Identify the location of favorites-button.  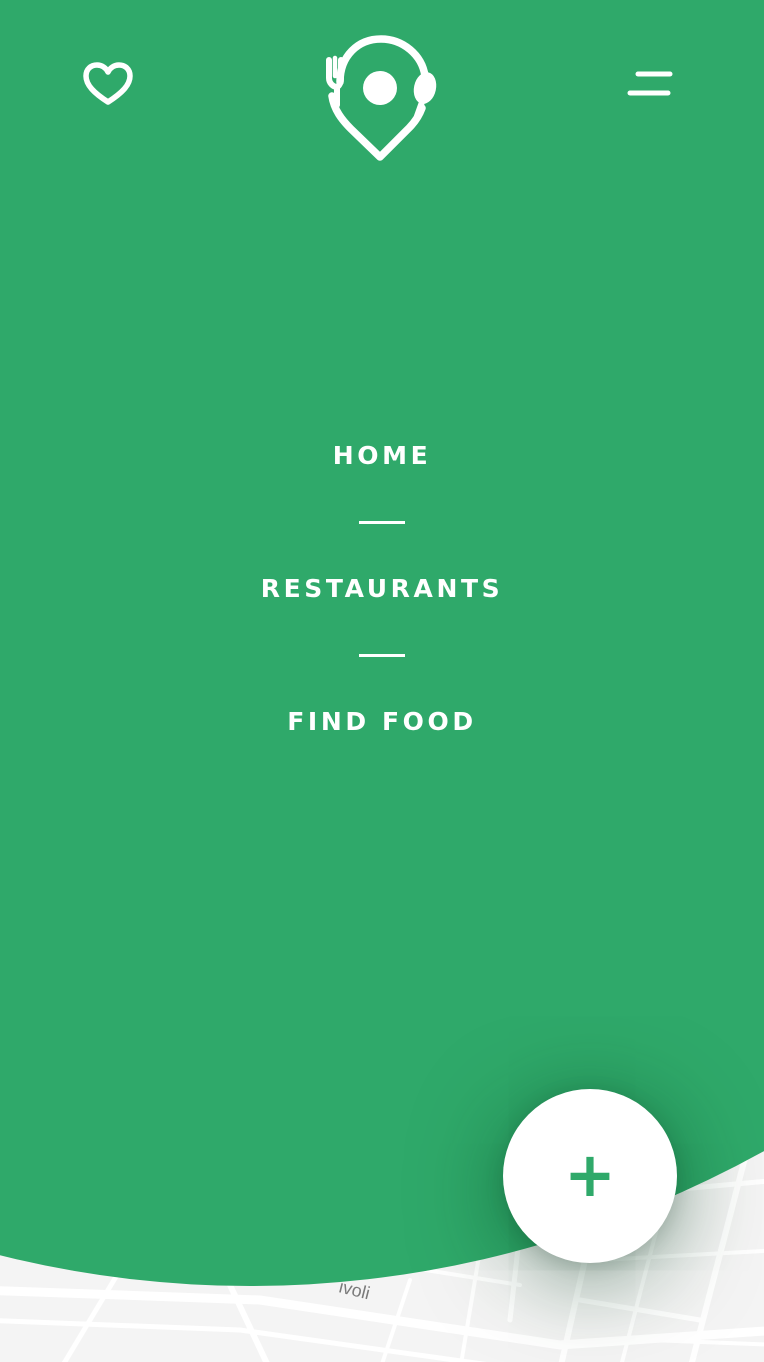
(108, 84).